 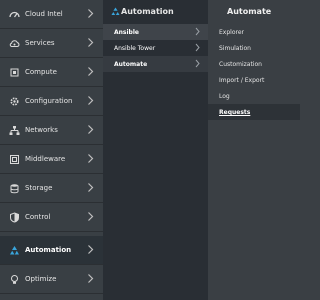 What do you see at coordinates (41, 130) in the screenshot?
I see `primary-nav-label: Networks` at bounding box center [41, 130].